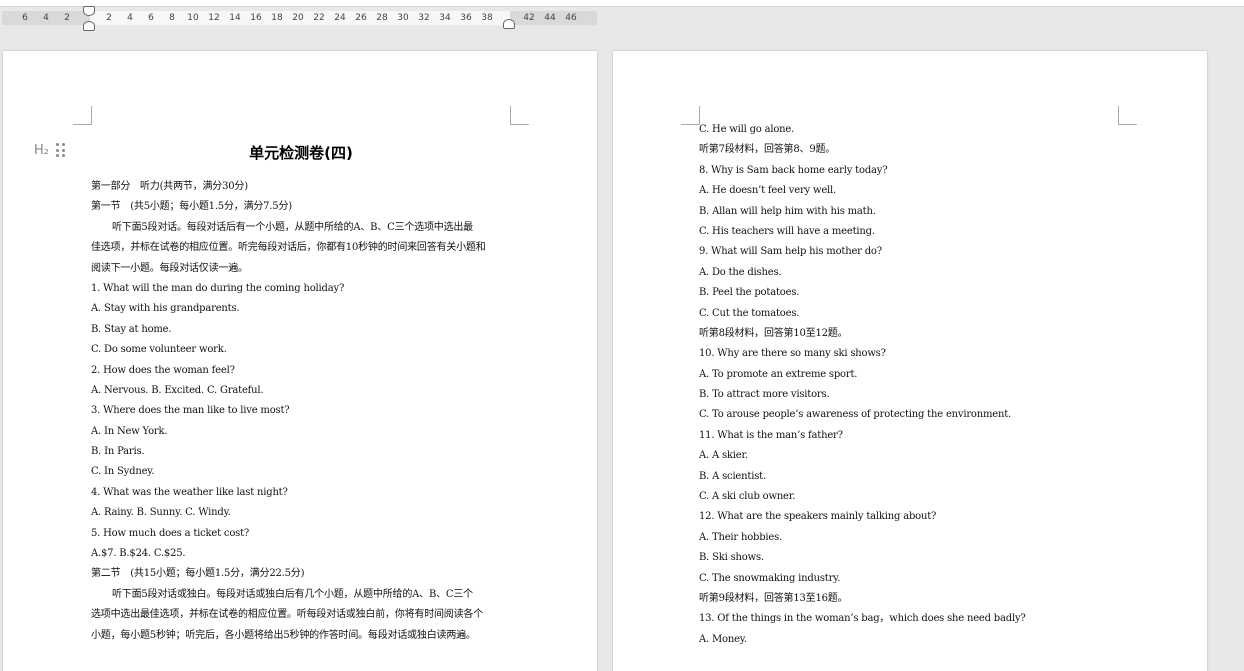 The width and height of the screenshot is (1244, 671). What do you see at coordinates (914, 477) in the screenshot?
I see `text-line: B. A scientist.` at bounding box center [914, 477].